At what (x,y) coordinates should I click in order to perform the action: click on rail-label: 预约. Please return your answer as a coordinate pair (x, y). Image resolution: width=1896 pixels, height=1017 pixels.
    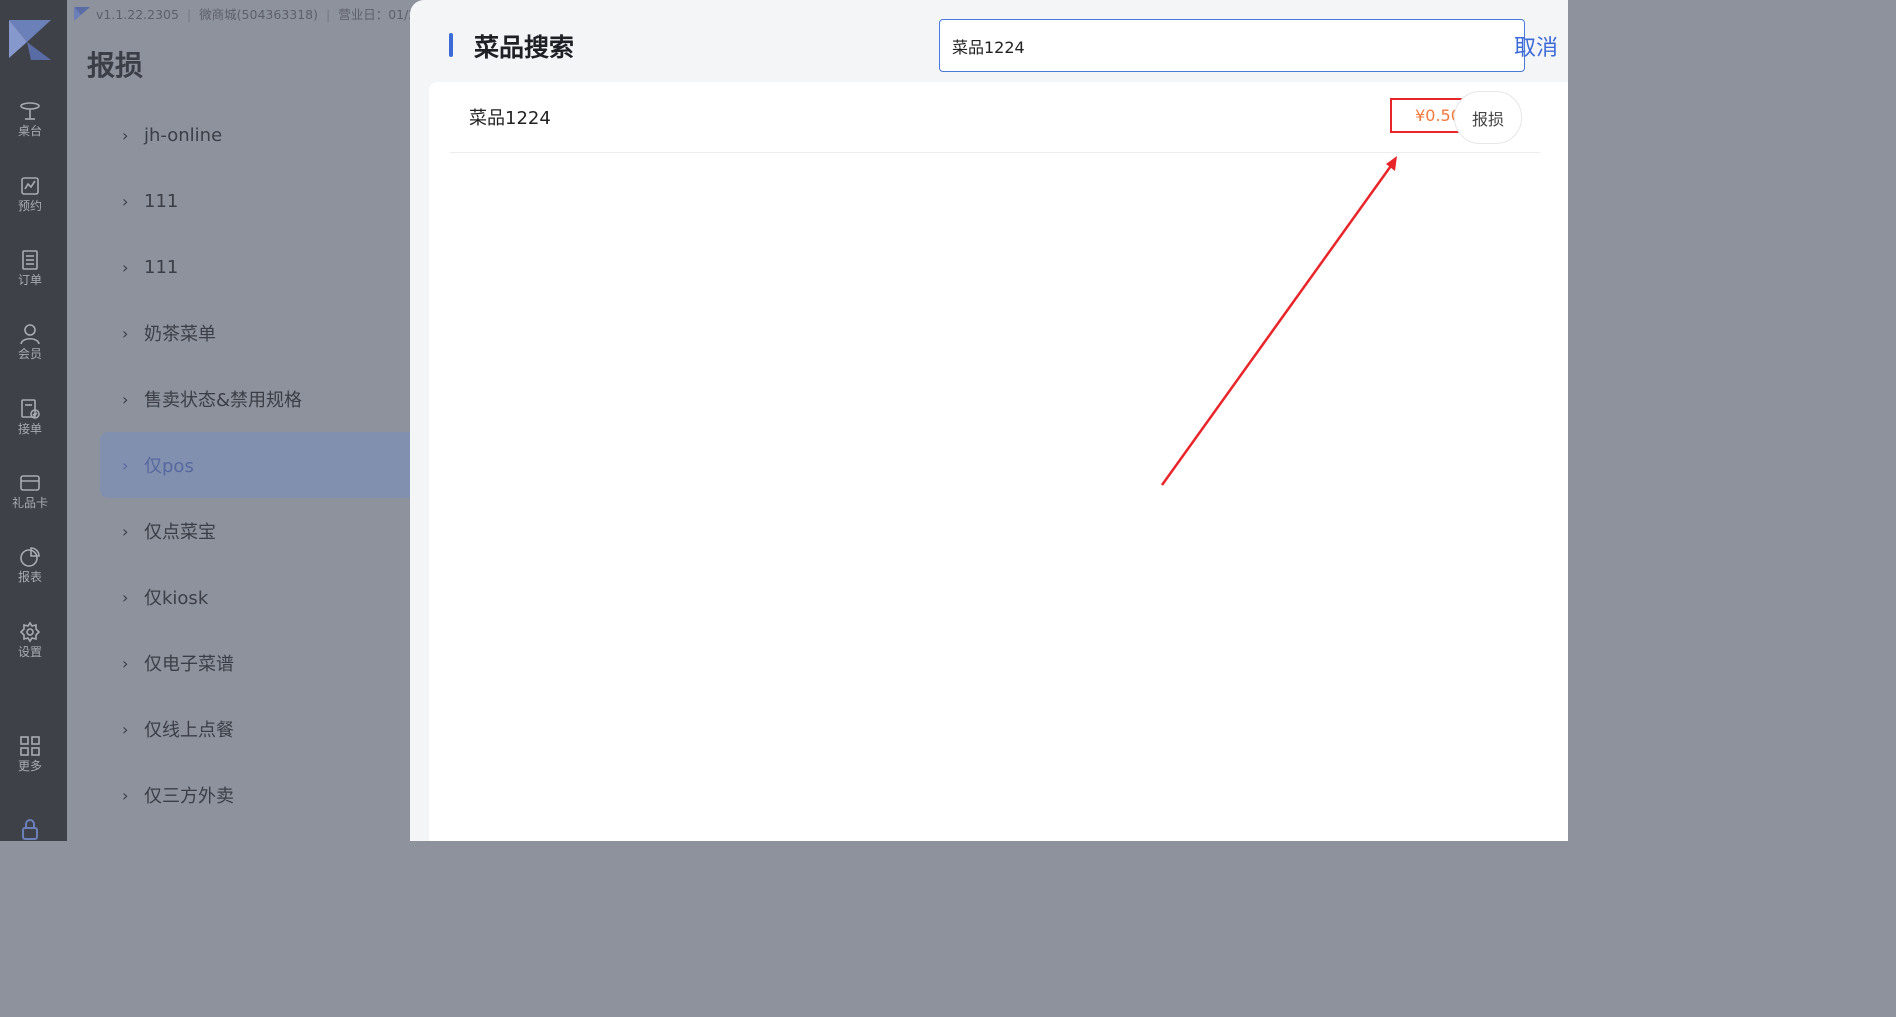
    Looking at the image, I should click on (29, 206).